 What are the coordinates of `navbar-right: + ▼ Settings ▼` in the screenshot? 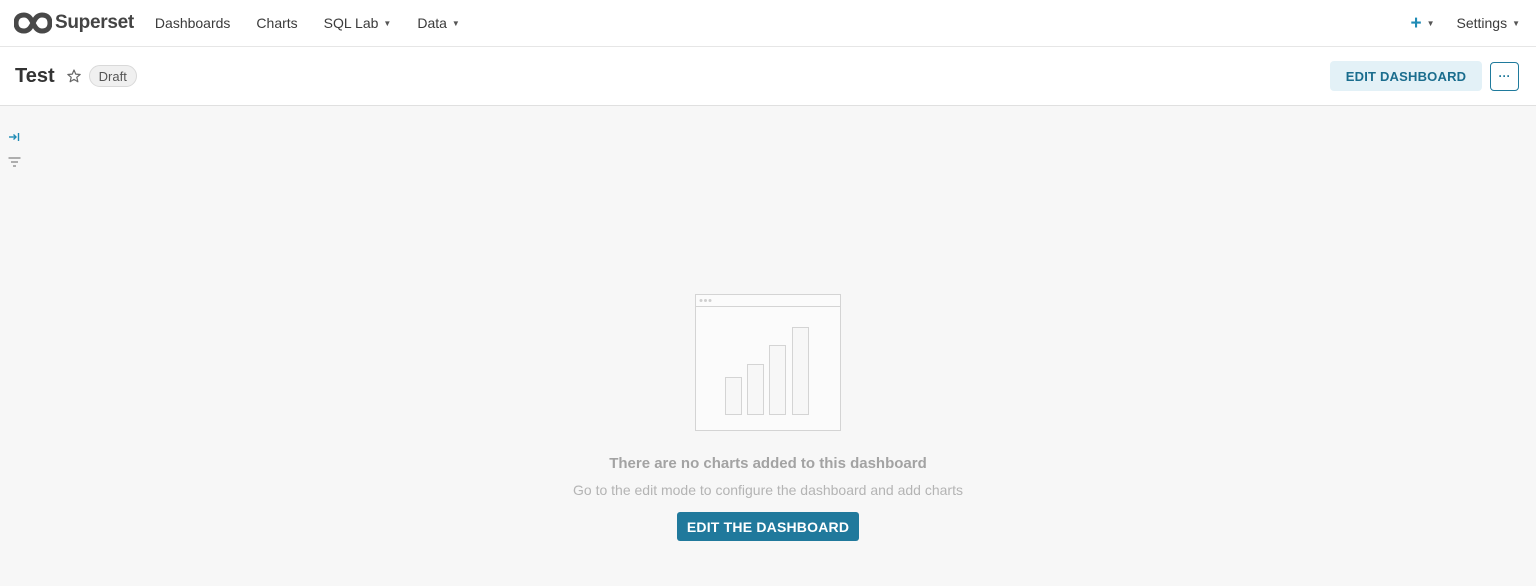 It's located at (1465, 23).